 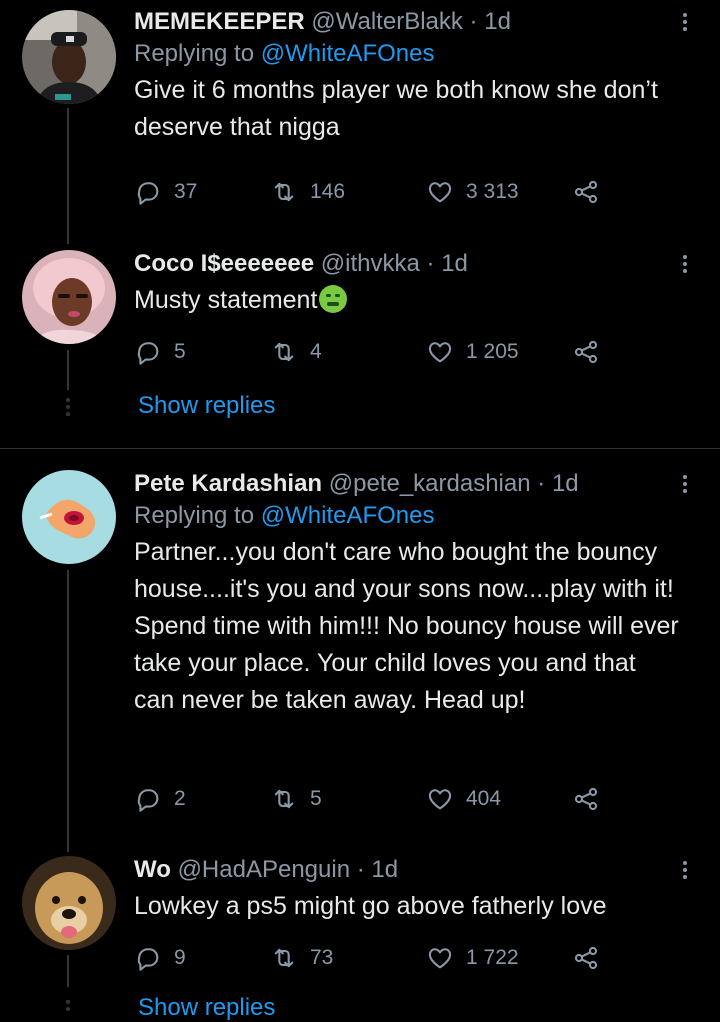 I want to click on action-bar: 5 4 1 205, so click(x=374, y=353).